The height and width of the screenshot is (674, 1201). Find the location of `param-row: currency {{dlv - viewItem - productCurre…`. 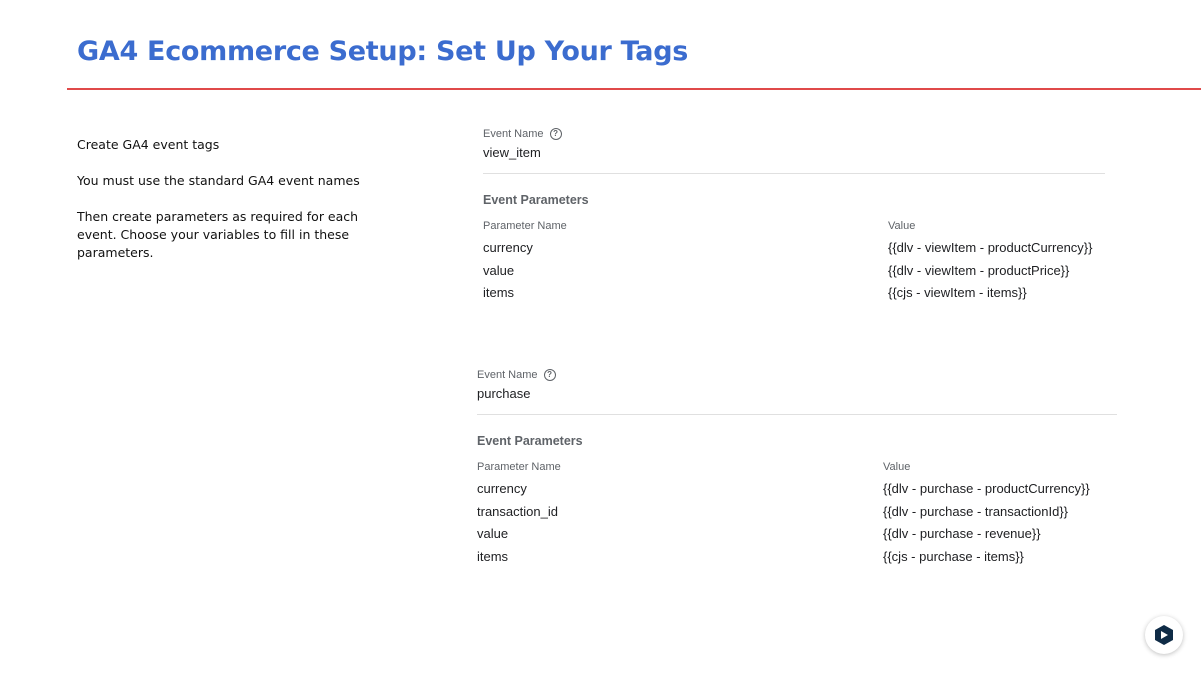

param-row: currency {{dlv - viewItem - productCurre… is located at coordinates (794, 248).